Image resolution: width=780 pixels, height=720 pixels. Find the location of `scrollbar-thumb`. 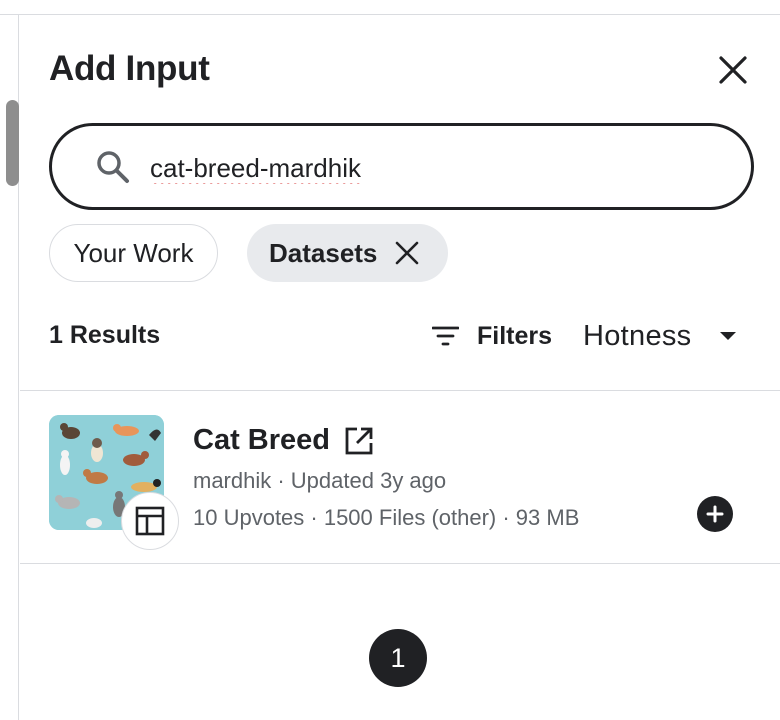

scrollbar-thumb is located at coordinates (12, 143).